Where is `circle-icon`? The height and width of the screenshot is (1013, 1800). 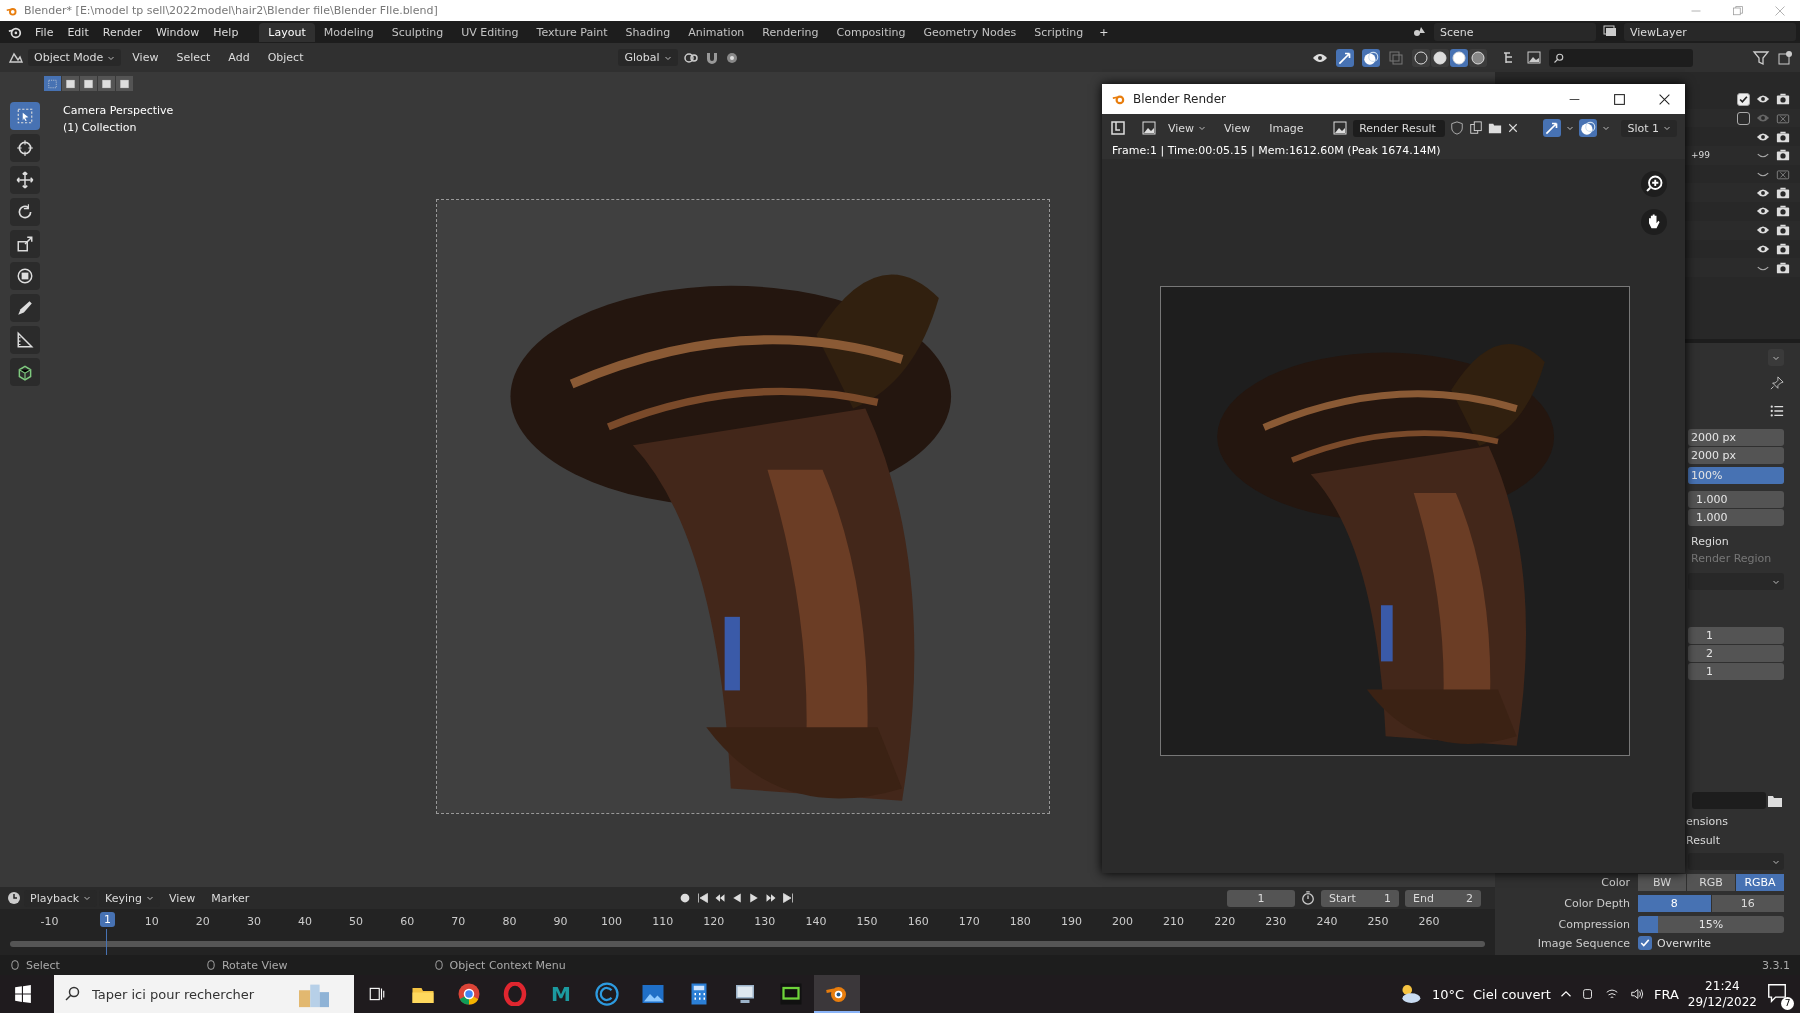 circle-icon is located at coordinates (607, 994).